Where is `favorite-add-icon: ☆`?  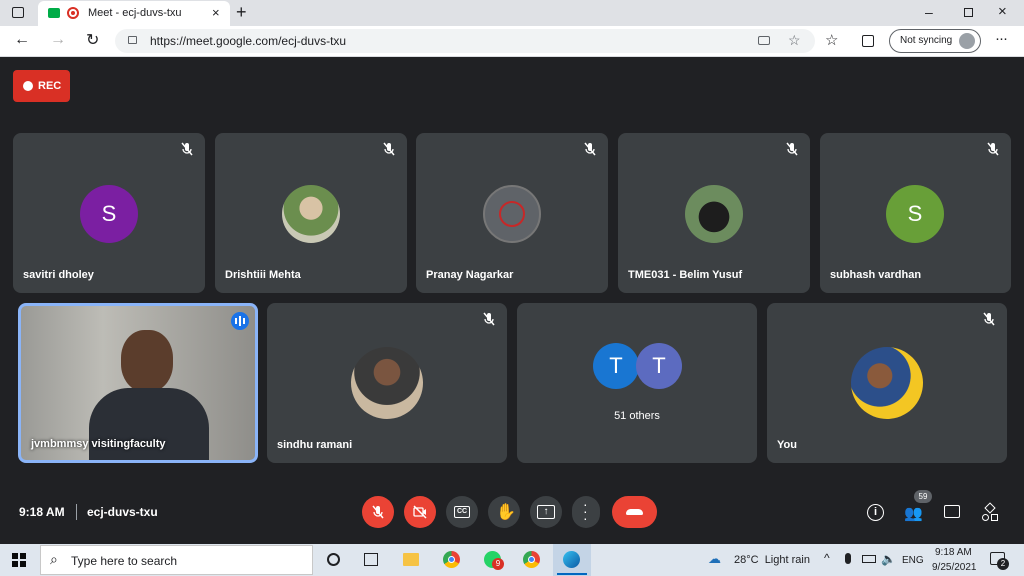
favorite-add-icon: ☆ is located at coordinates (794, 40).